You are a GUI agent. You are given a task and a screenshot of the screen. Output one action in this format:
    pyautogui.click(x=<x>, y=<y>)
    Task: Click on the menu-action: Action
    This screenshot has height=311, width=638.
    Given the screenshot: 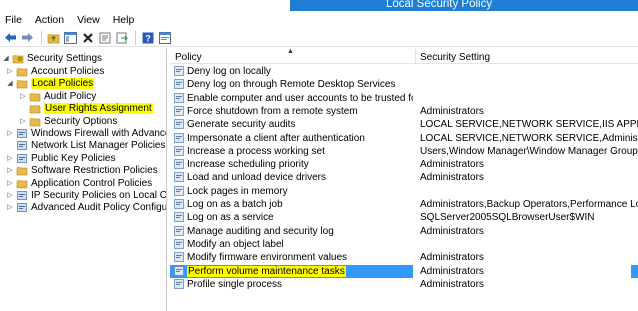 What is the action you would take?
    pyautogui.click(x=49, y=20)
    